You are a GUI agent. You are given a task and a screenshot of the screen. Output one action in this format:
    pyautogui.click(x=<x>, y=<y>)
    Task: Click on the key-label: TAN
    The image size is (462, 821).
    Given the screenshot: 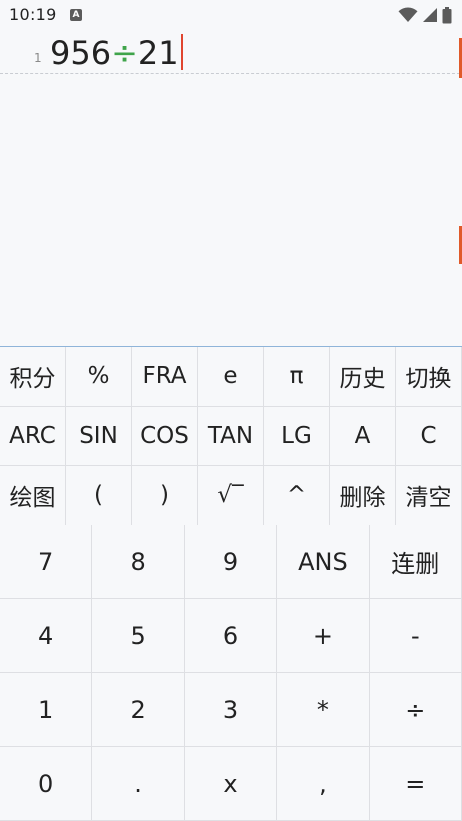 What is the action you would take?
    pyautogui.click(x=230, y=435)
    